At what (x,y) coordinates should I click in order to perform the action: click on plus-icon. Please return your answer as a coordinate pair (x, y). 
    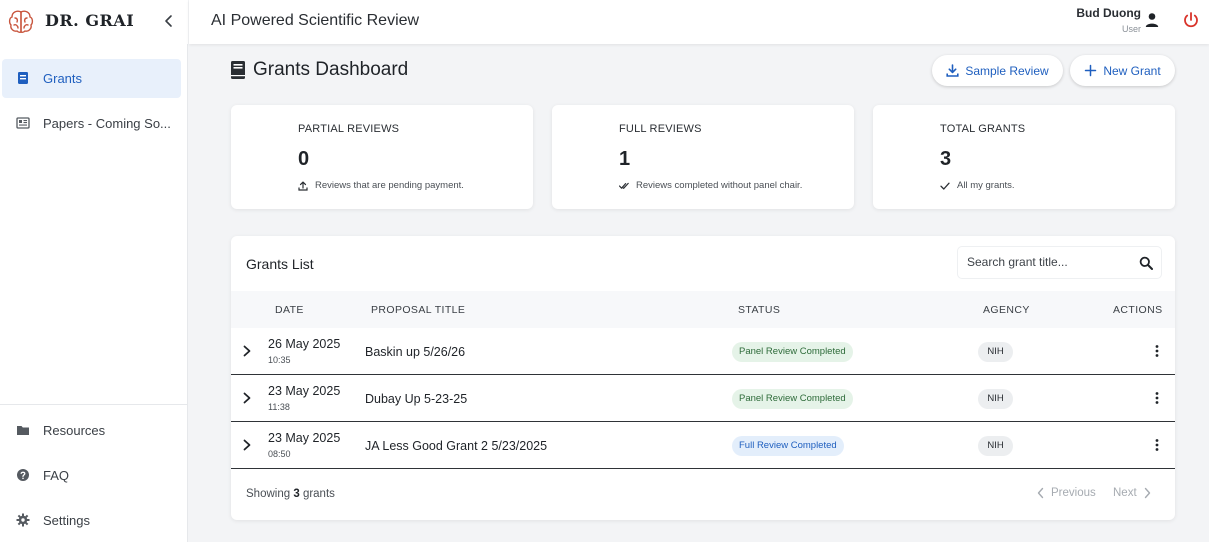
    Looking at the image, I should click on (1091, 70).